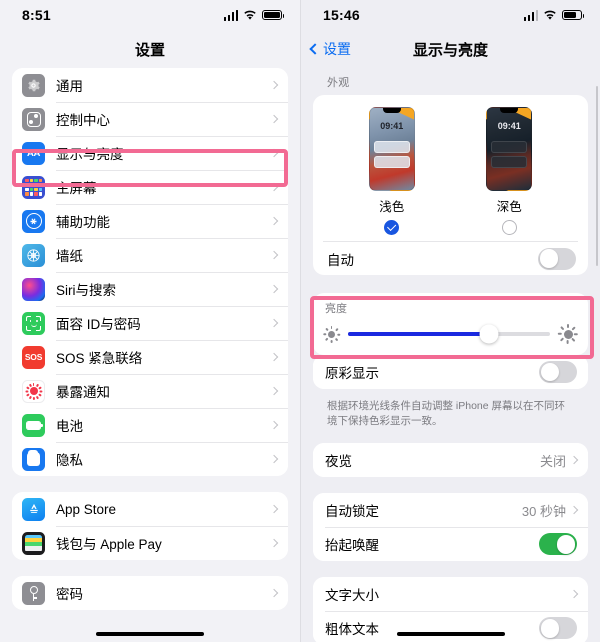  Describe the element at coordinates (150, 543) in the screenshot. I see `sidebar-item-wallet: 钱包与 Apple Pay` at that location.